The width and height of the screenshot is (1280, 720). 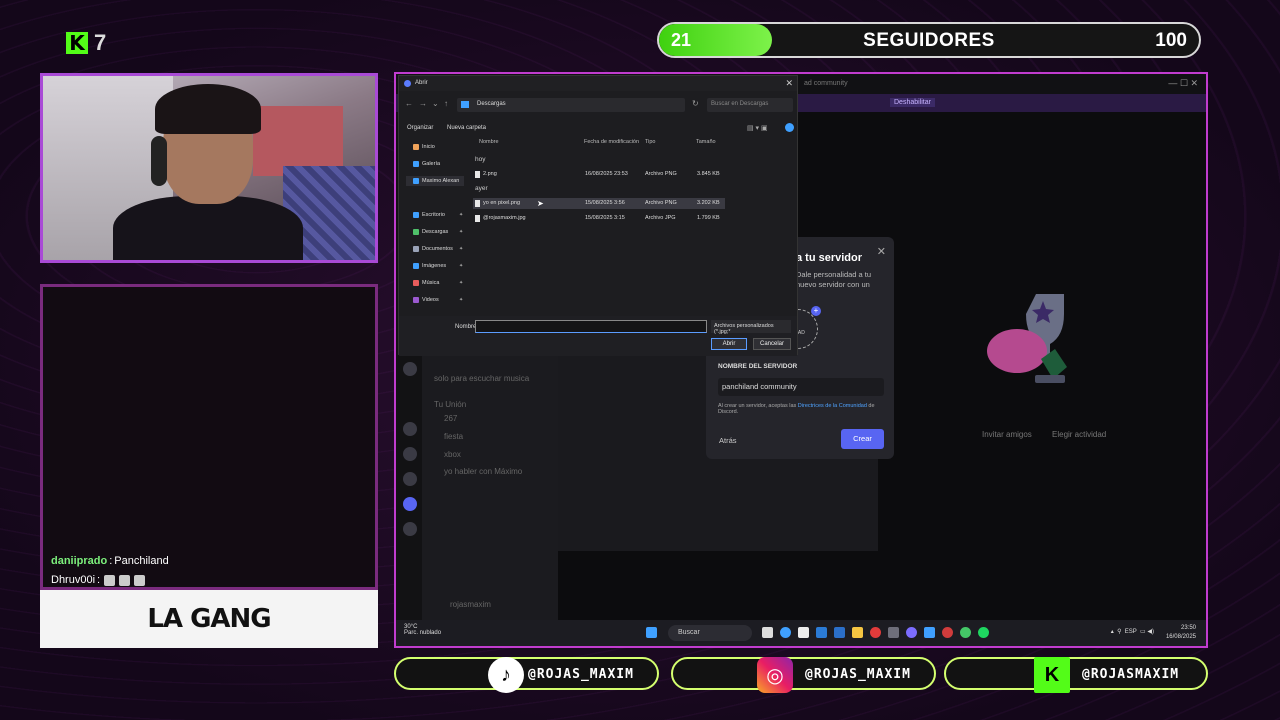 What do you see at coordinates (858, 674) in the screenshot?
I see `social-handle: @ROJAS_MAXIM` at bounding box center [858, 674].